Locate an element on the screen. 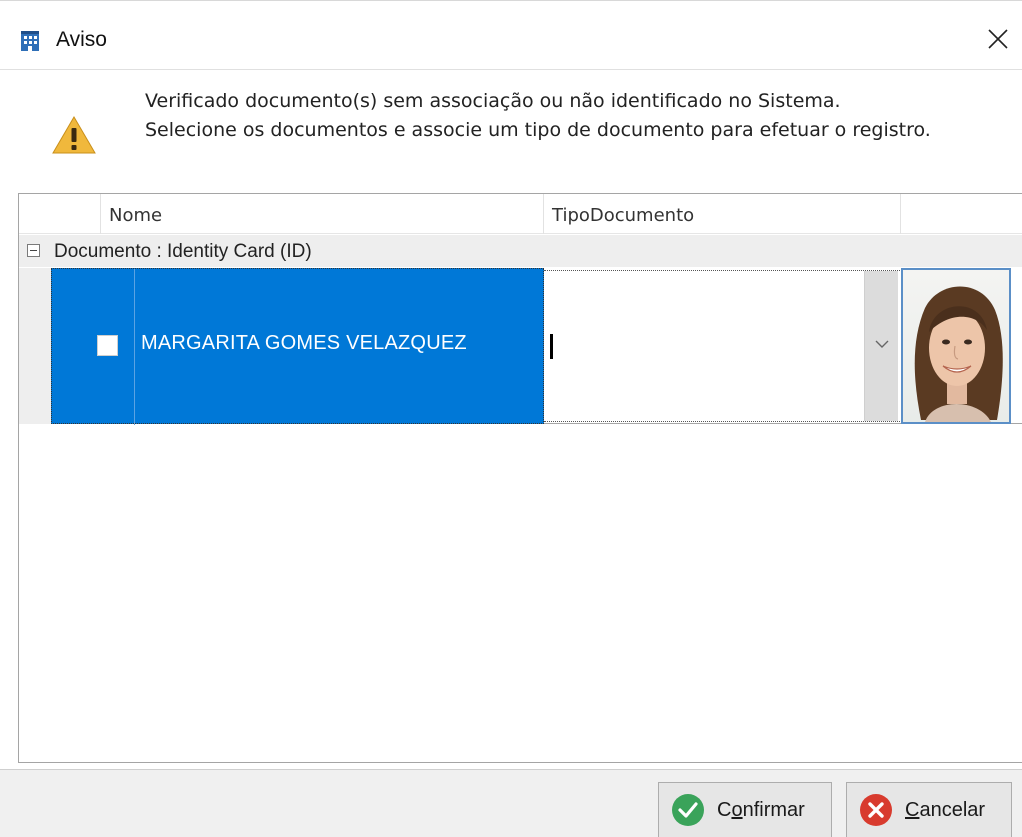  selected-cells: MARGARITA GOMES VELAZQUEZ is located at coordinates (297, 346).